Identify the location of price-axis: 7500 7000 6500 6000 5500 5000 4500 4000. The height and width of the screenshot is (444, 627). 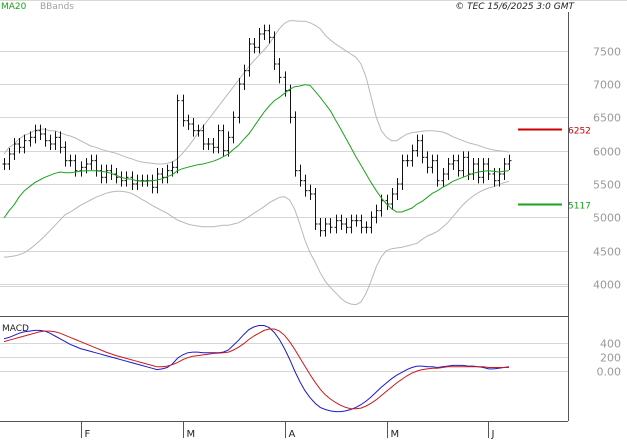
(607, 169).